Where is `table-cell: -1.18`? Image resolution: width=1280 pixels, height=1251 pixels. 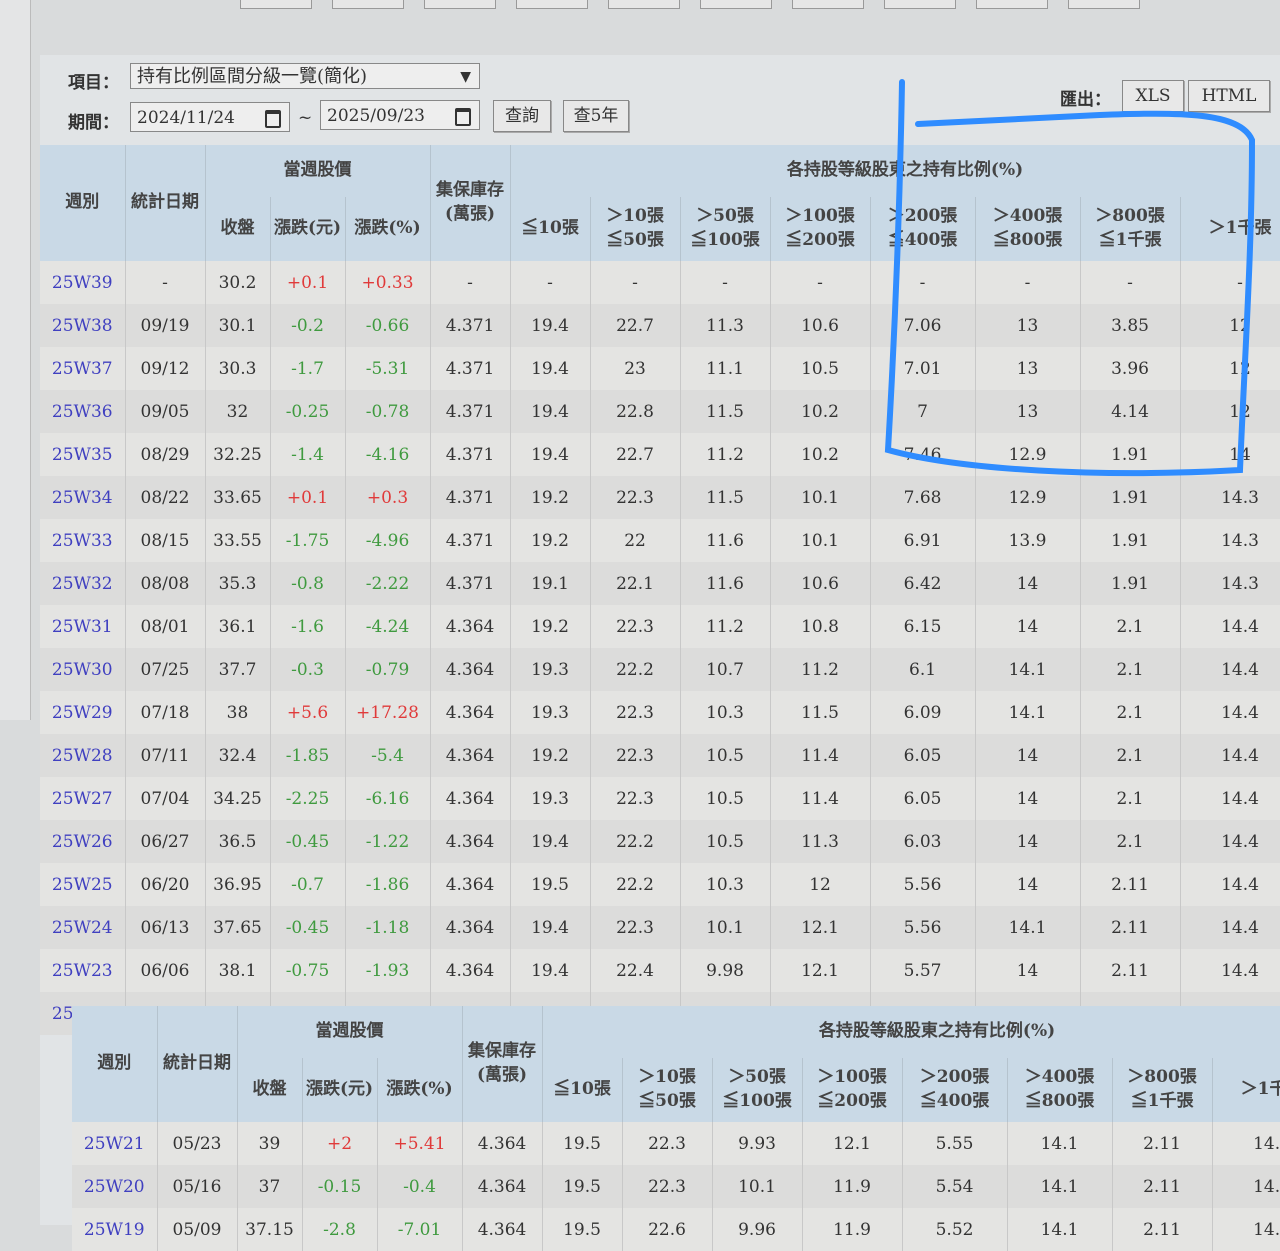 table-cell: -1.18 is located at coordinates (388, 927).